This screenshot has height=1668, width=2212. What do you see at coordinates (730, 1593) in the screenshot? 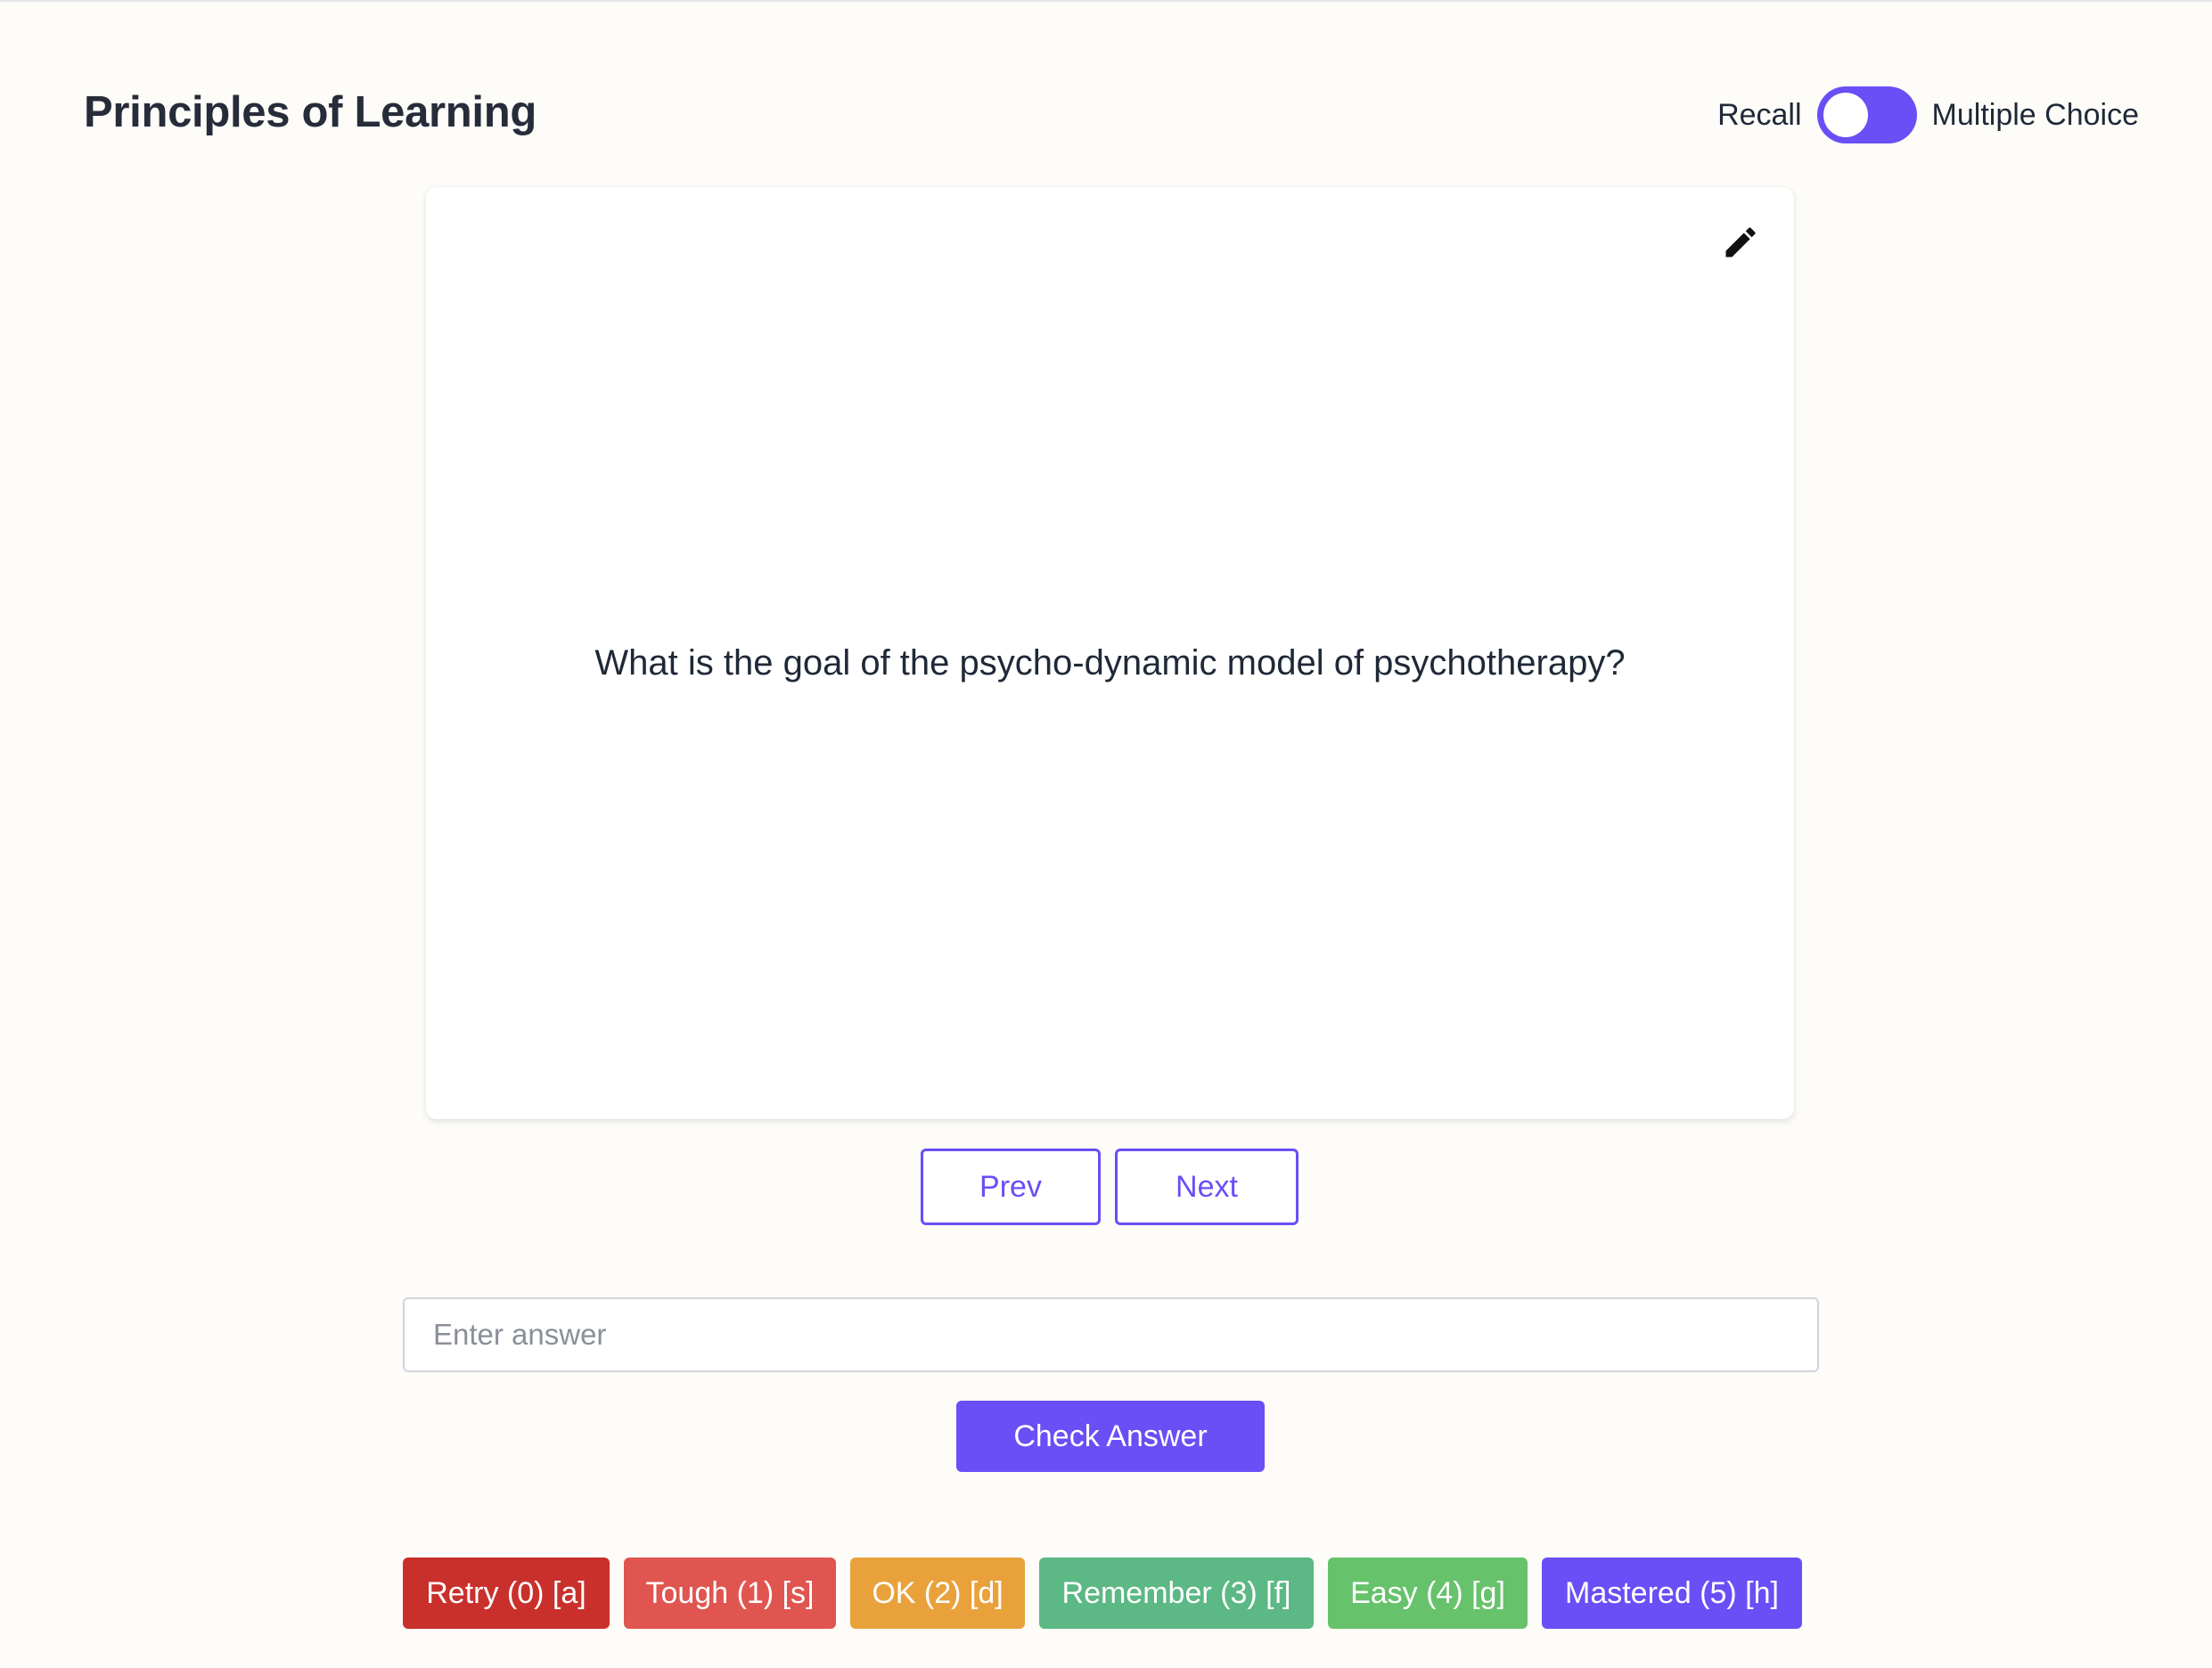
I see `rating-tough-button: Tough (1) [s]` at bounding box center [730, 1593].